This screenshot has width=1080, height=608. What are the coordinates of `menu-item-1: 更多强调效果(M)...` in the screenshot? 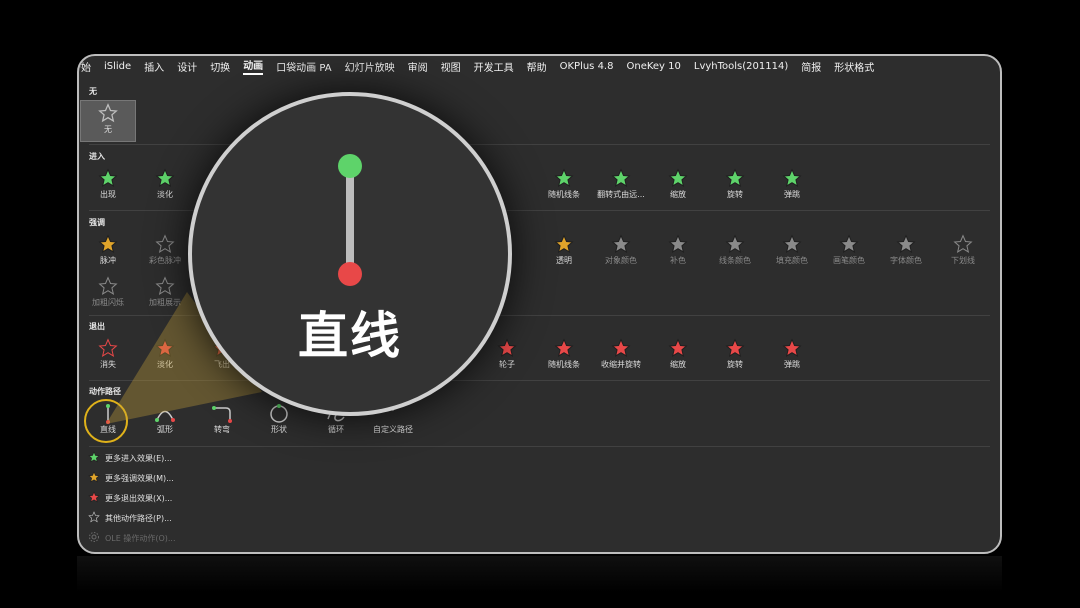 It's located at (130, 478).